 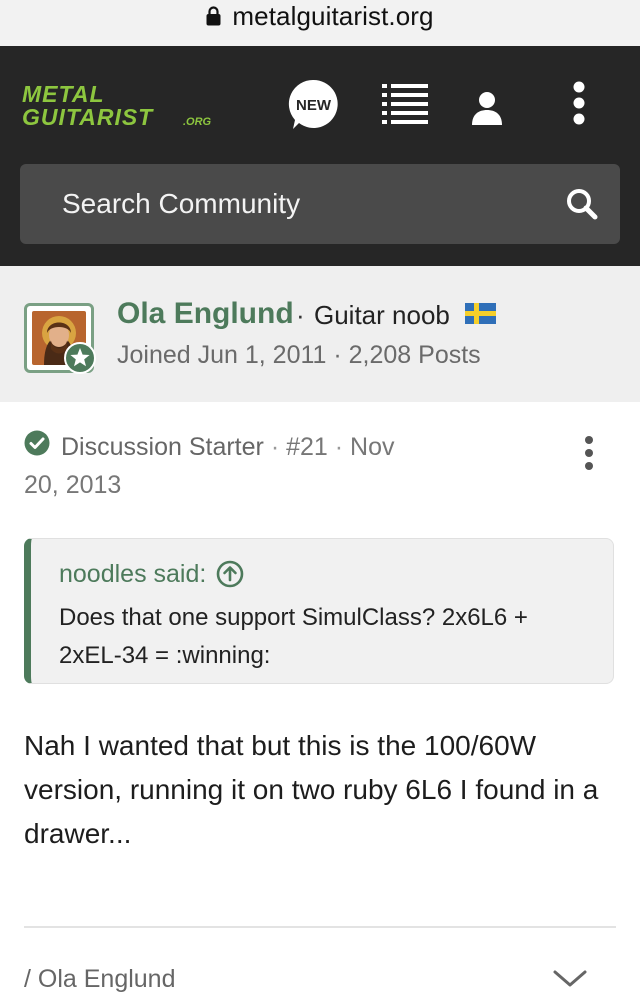 I want to click on forum-list-button, so click(x=405, y=104).